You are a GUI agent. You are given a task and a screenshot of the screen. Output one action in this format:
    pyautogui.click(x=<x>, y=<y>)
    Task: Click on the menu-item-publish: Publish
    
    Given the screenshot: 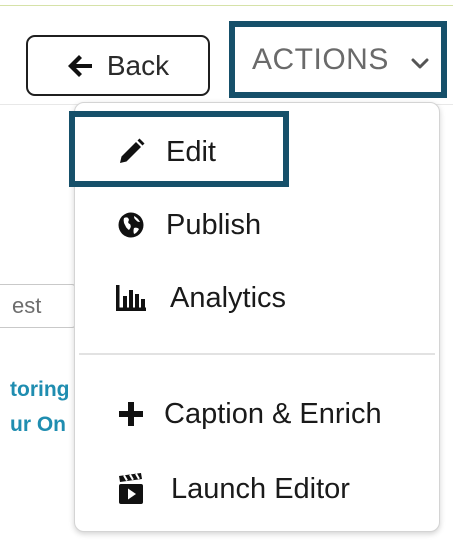 What is the action you would take?
    pyautogui.click(x=257, y=225)
    